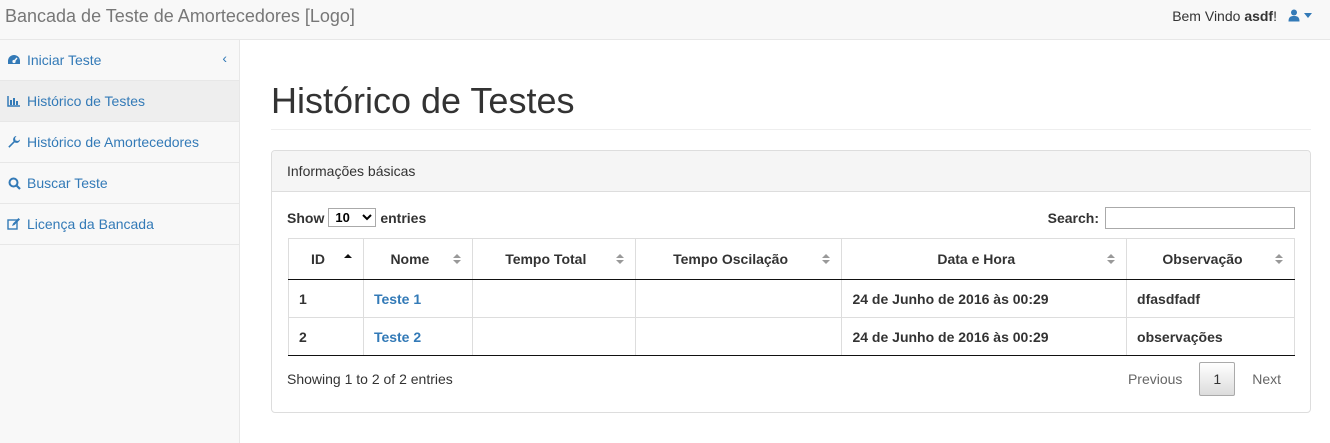  What do you see at coordinates (1210, 298) in the screenshot?
I see `cell-observacao: dfasdfadf` at bounding box center [1210, 298].